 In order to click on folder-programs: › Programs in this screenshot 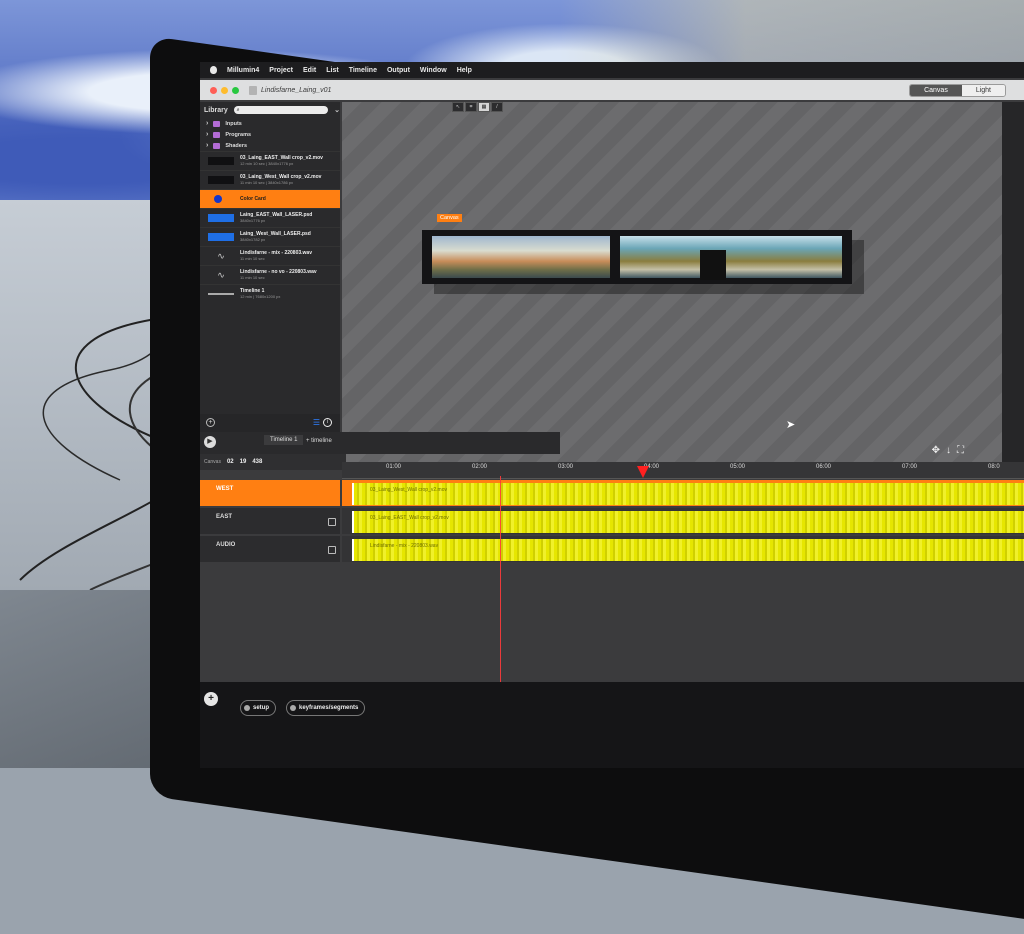, I will do `click(270, 134)`.